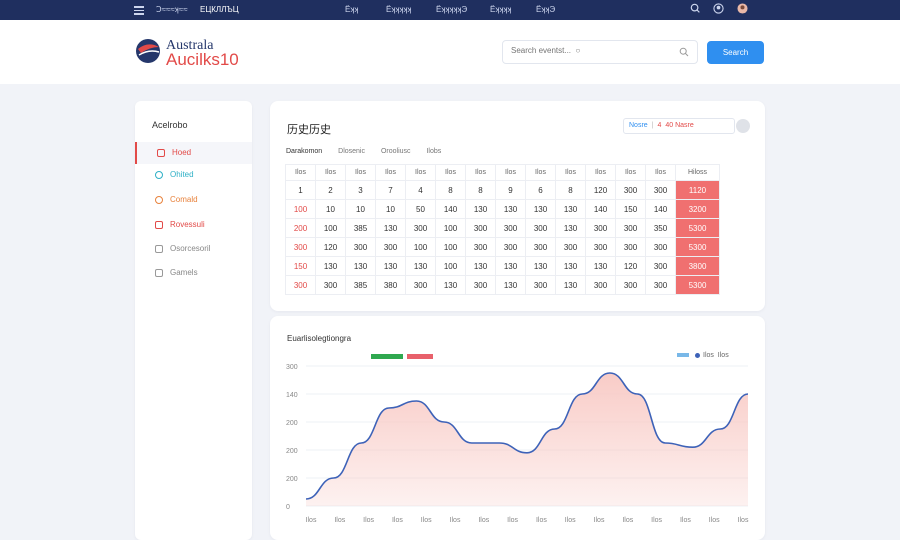  I want to click on bottom-tab-strip, so click(677, 538).